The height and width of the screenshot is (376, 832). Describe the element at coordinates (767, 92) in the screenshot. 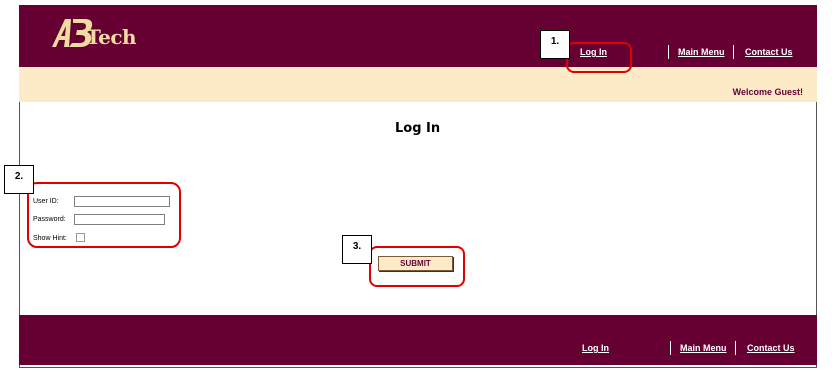

I see `welcome-text: Welcome Guest!` at that location.